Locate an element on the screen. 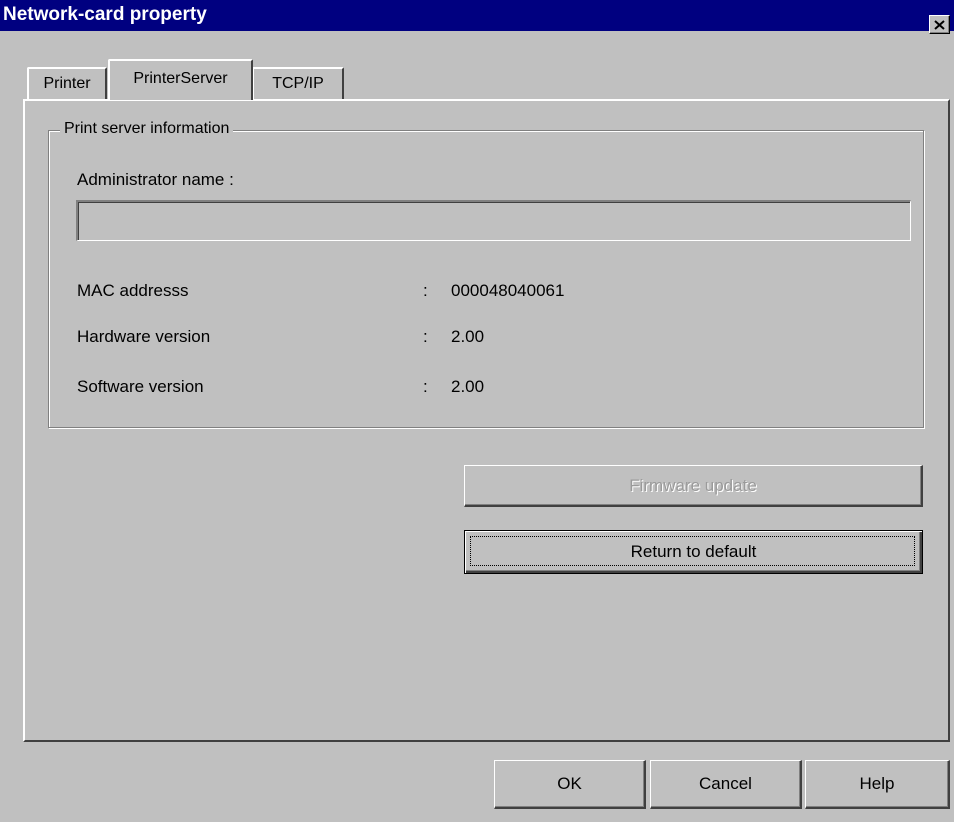 The width and height of the screenshot is (954, 822). admin-name-field is located at coordinates (493, 220).